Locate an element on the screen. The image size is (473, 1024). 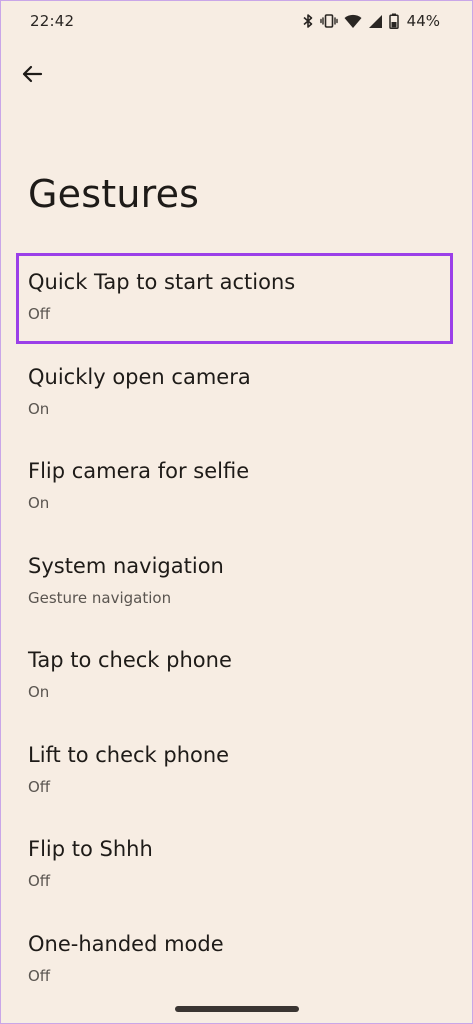
setting-title: Flip to Shhh is located at coordinates (90, 849).